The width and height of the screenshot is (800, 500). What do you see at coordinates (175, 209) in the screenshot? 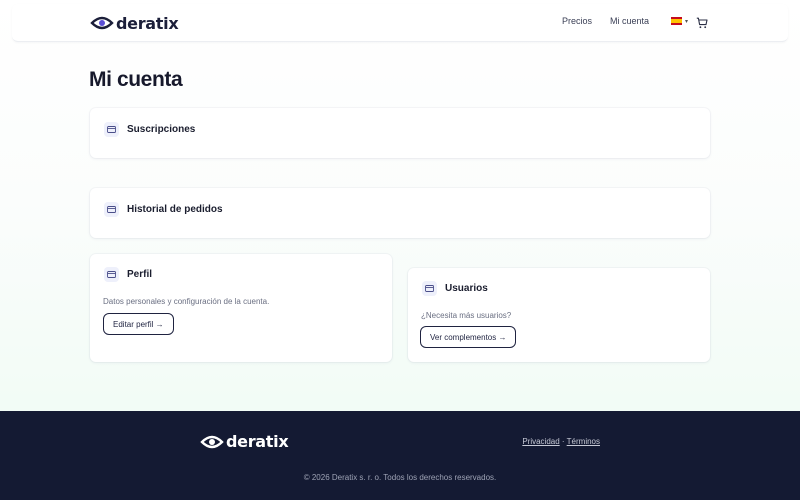
I see `card-title: Historial de pedidos` at bounding box center [175, 209].